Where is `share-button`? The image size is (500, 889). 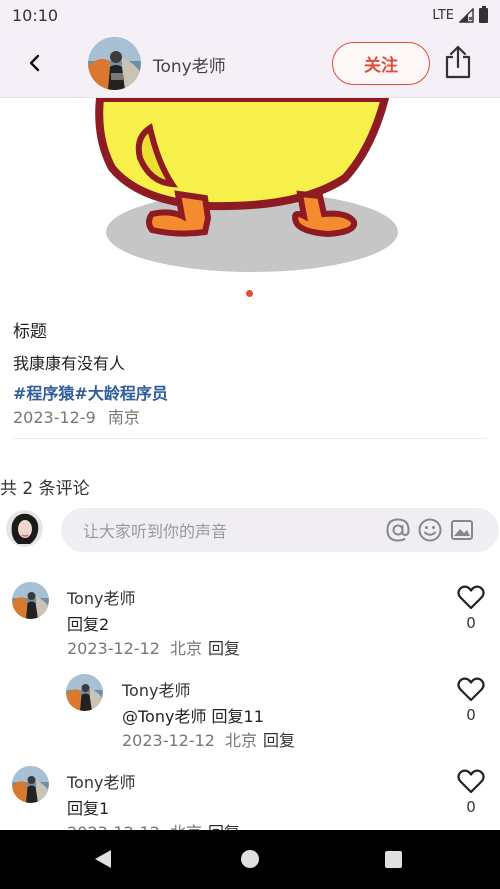
share-button is located at coordinates (458, 62).